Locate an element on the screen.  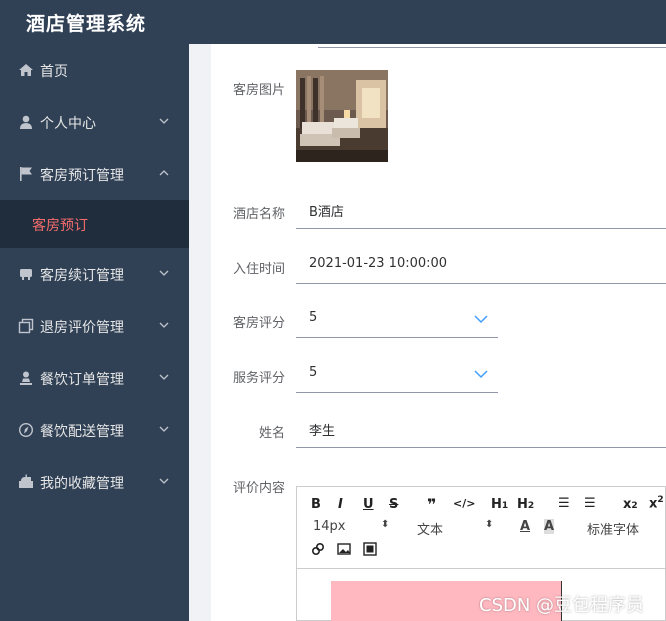
name-field: 李生 is located at coordinates (481, 430).